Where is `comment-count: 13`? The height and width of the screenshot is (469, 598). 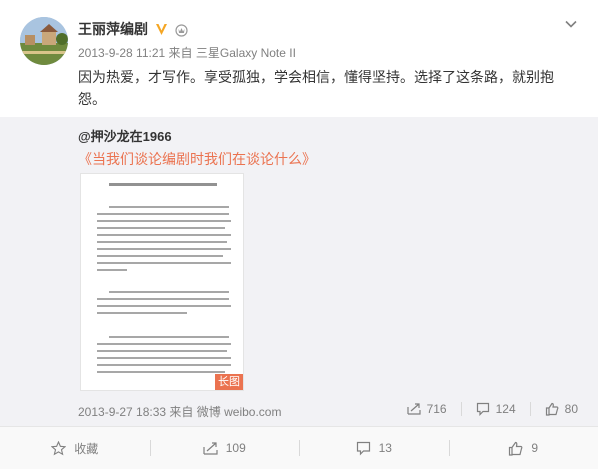 comment-count: 13 is located at coordinates (385, 448).